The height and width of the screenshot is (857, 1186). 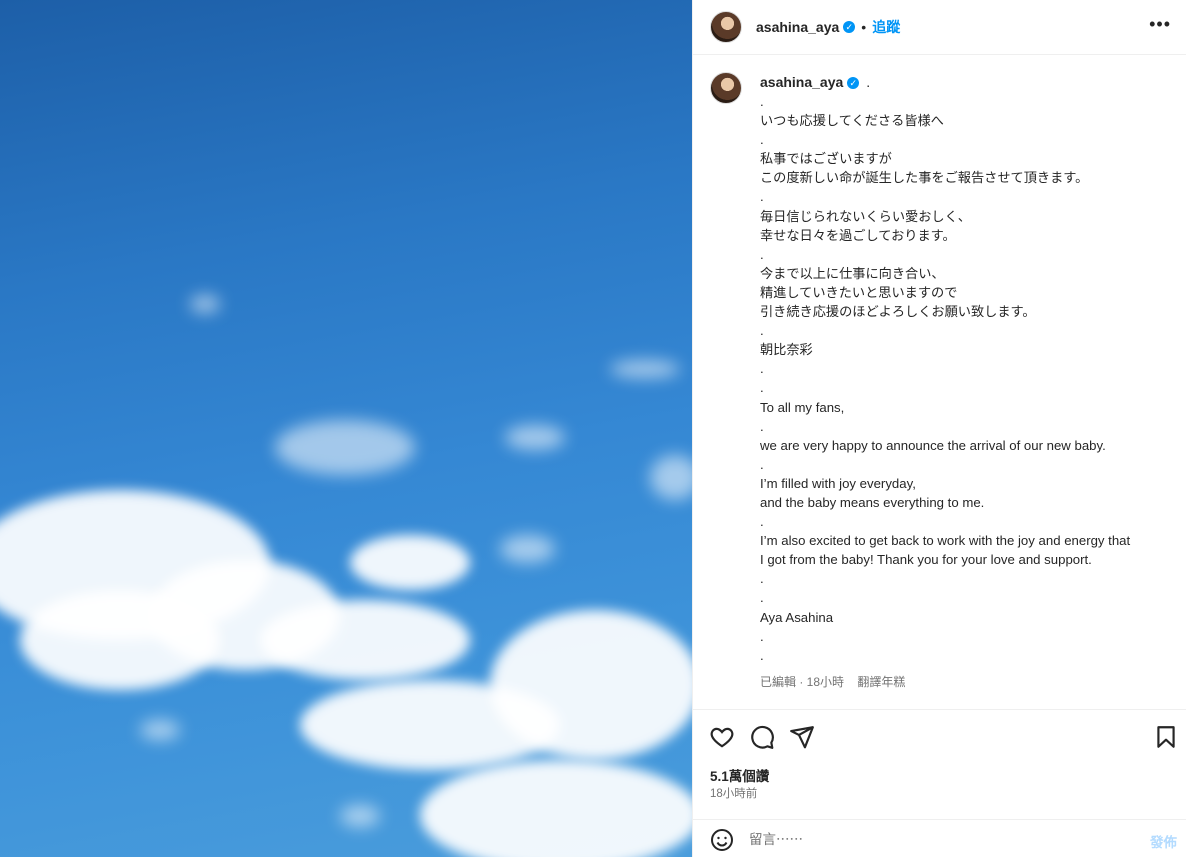 What do you see at coordinates (797, 27) in the screenshot?
I see `username-link: asahina_aya` at bounding box center [797, 27].